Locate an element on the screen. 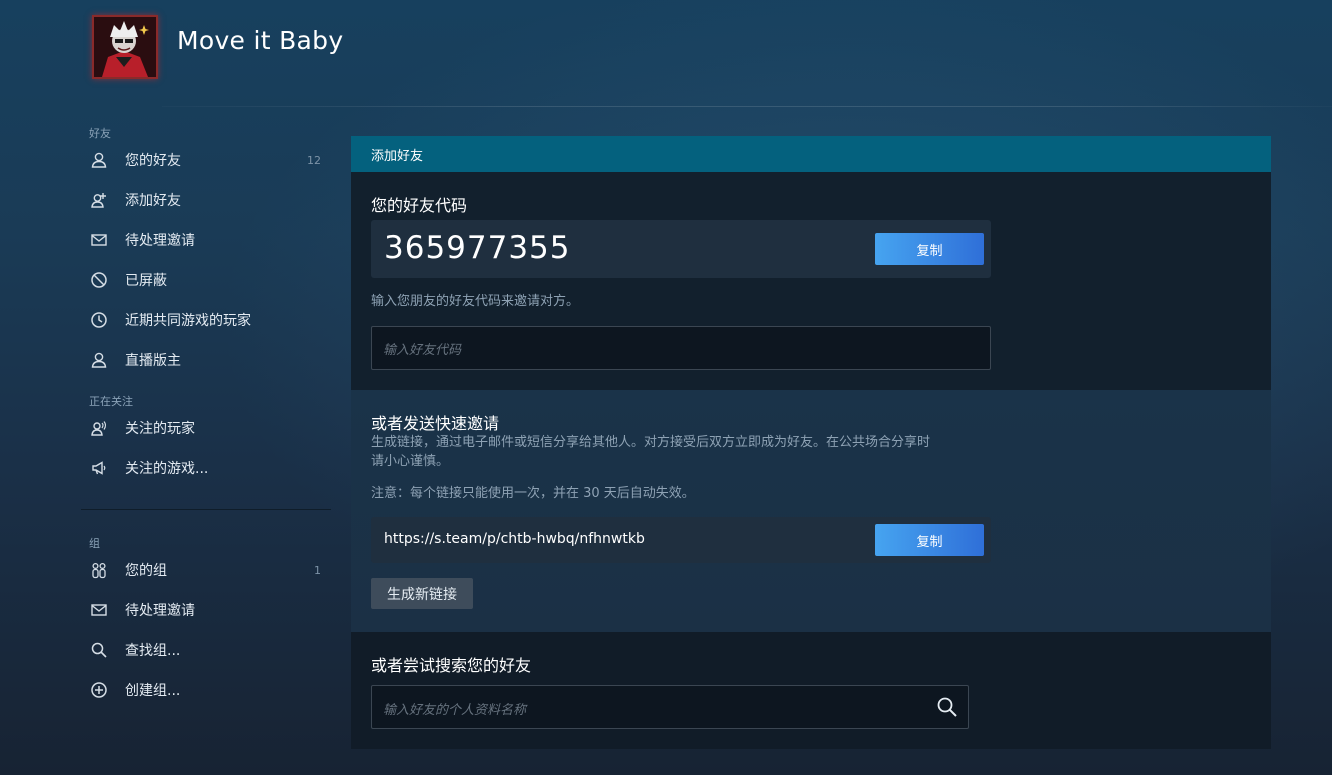 The width and height of the screenshot is (1332, 775). search-friends-section: 或者尝试搜索您的好友 输入好友的个人资料名称 is located at coordinates (811, 690).